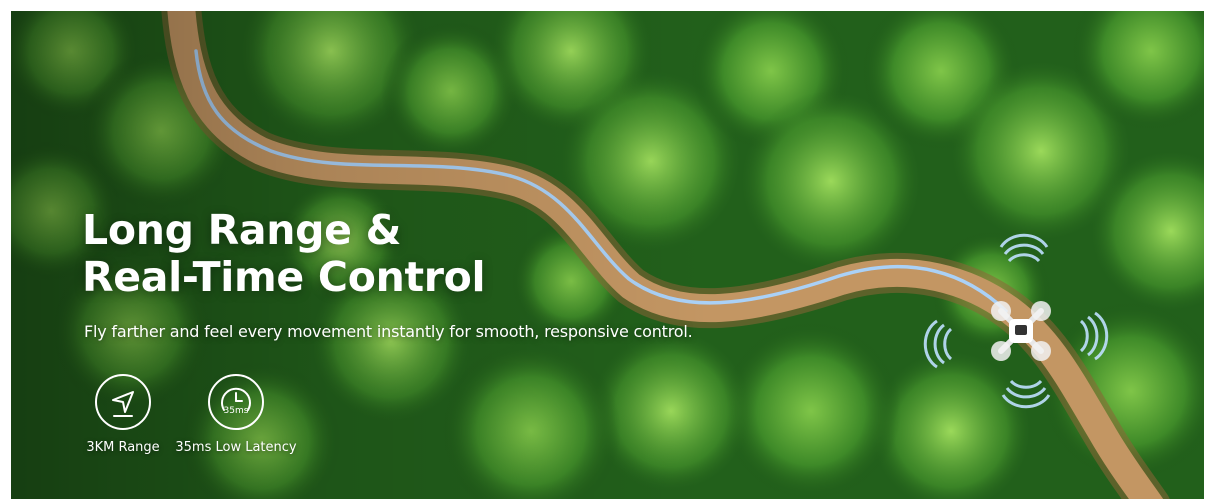 This screenshot has width=1209, height=499. I want to click on latency-icon-text: 35ms, so click(236, 411).